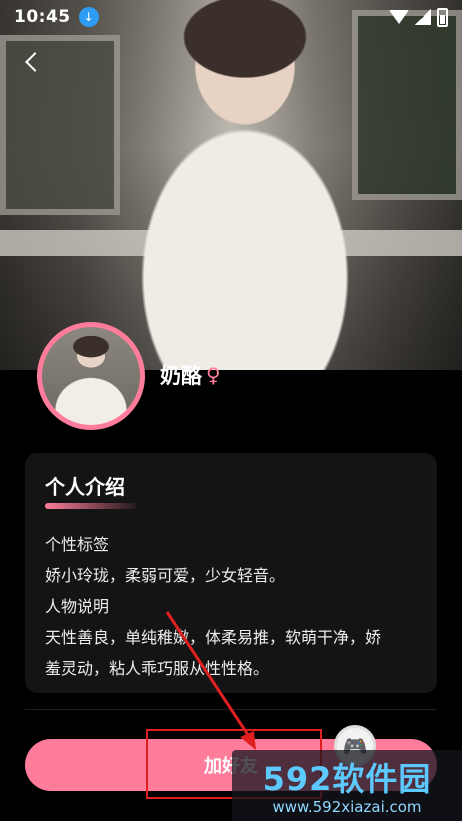 This screenshot has height=821, width=462. I want to click on avatar, so click(91, 376).